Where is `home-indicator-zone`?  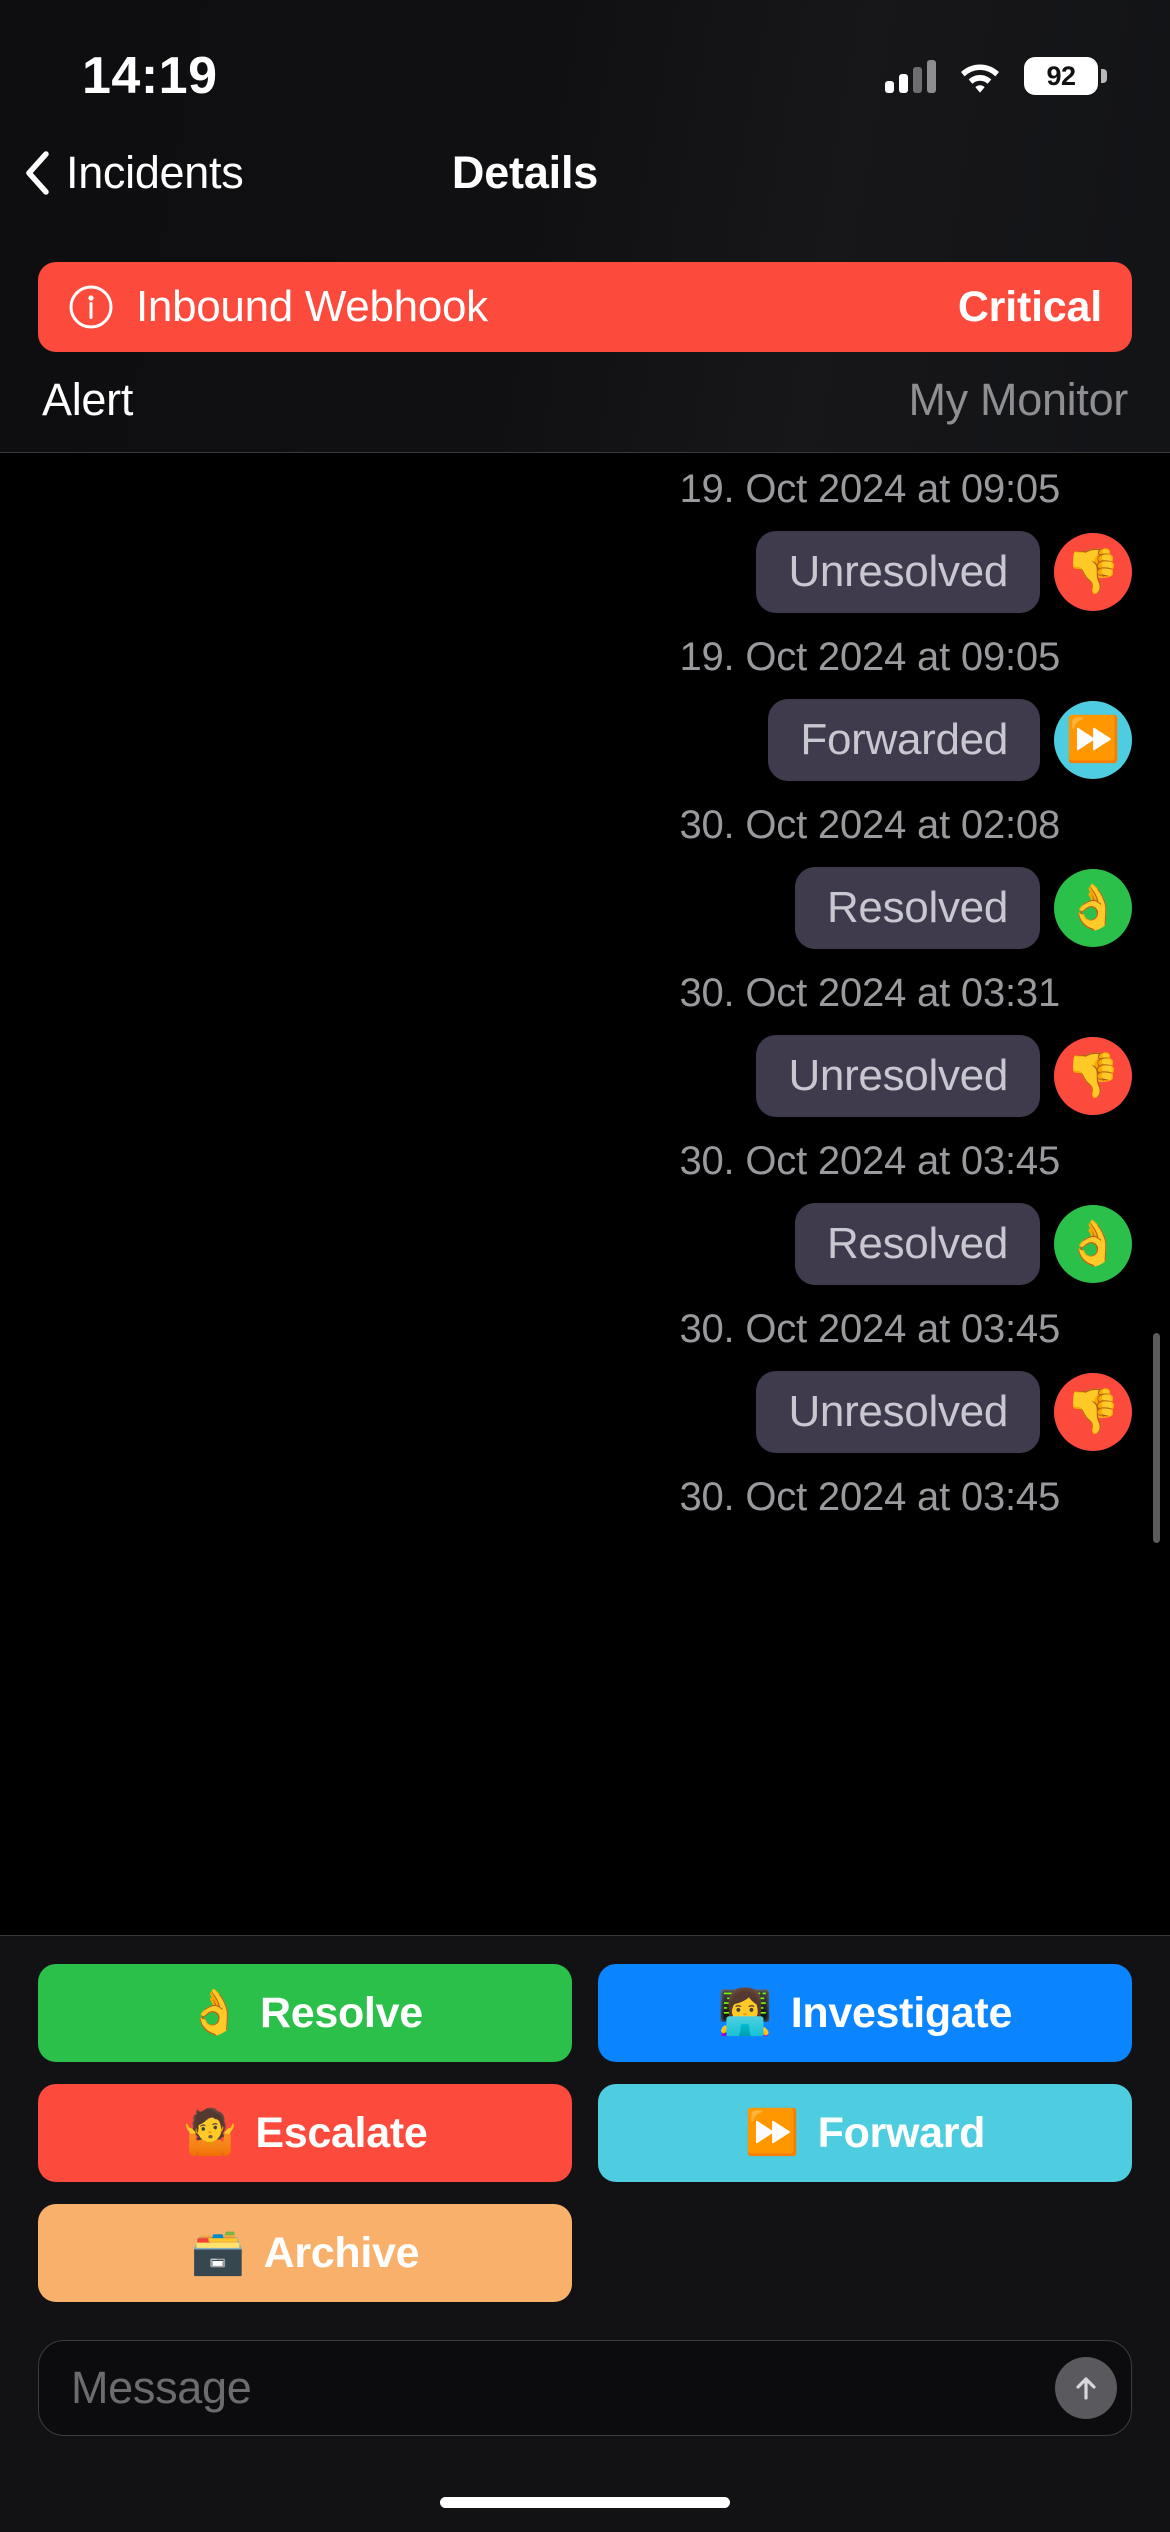 home-indicator-zone is located at coordinates (585, 2484).